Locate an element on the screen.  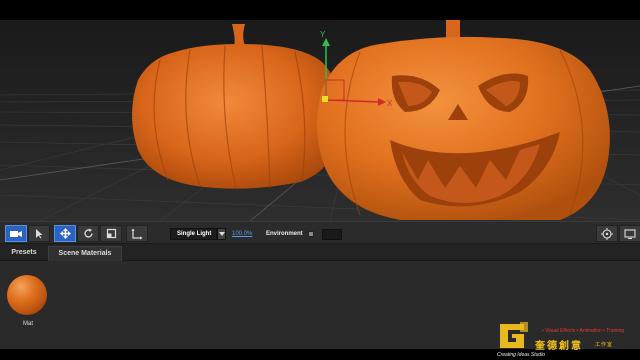
local-axis-icon is located at coordinates (137, 233).